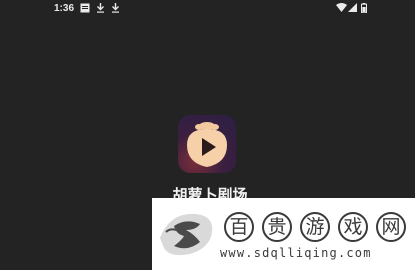  What do you see at coordinates (186, 234) in the screenshot?
I see `watermark-logo` at bounding box center [186, 234].